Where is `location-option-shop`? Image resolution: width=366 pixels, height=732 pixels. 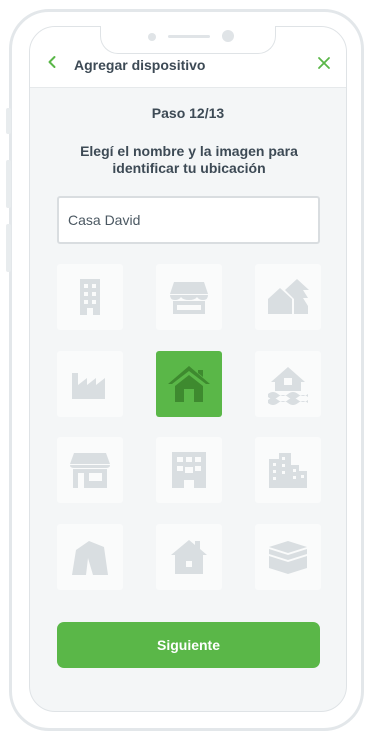
location-option-shop is located at coordinates (90, 470).